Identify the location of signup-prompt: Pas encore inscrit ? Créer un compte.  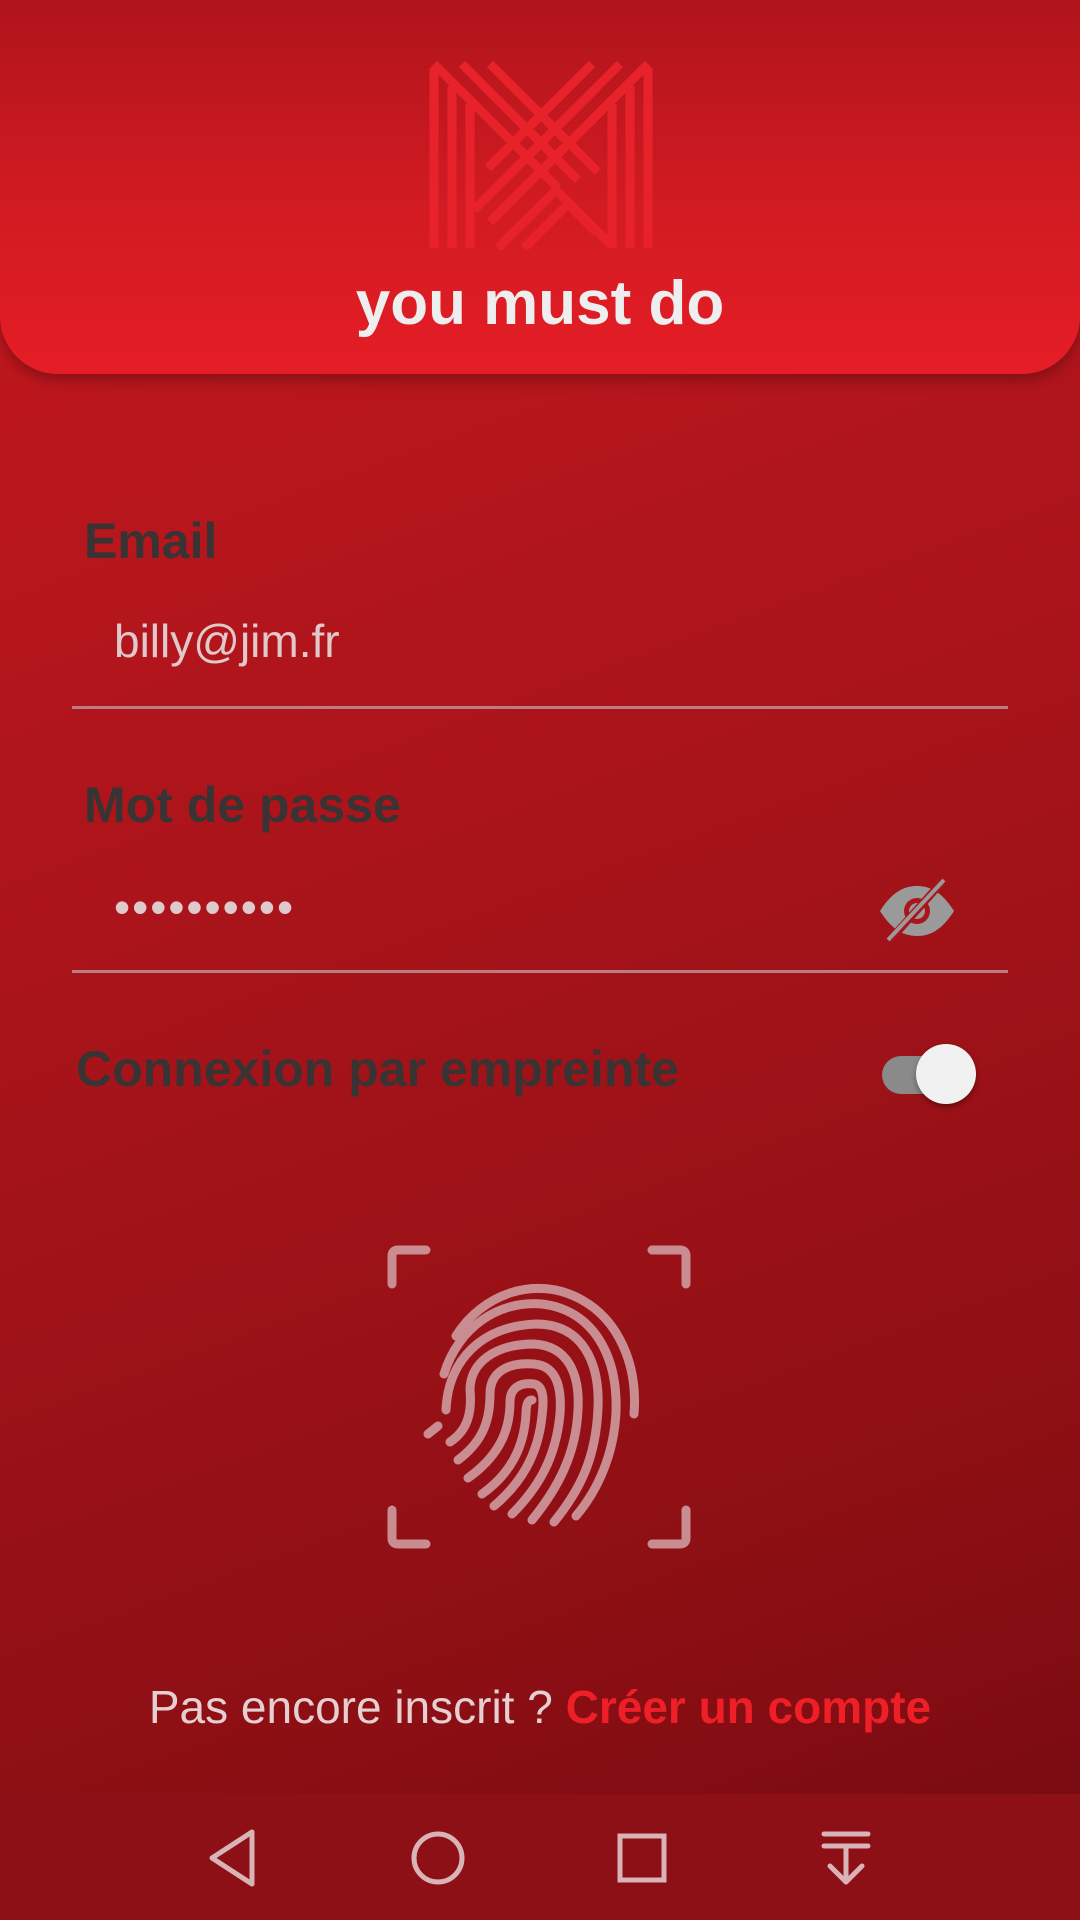
(540, 1707).